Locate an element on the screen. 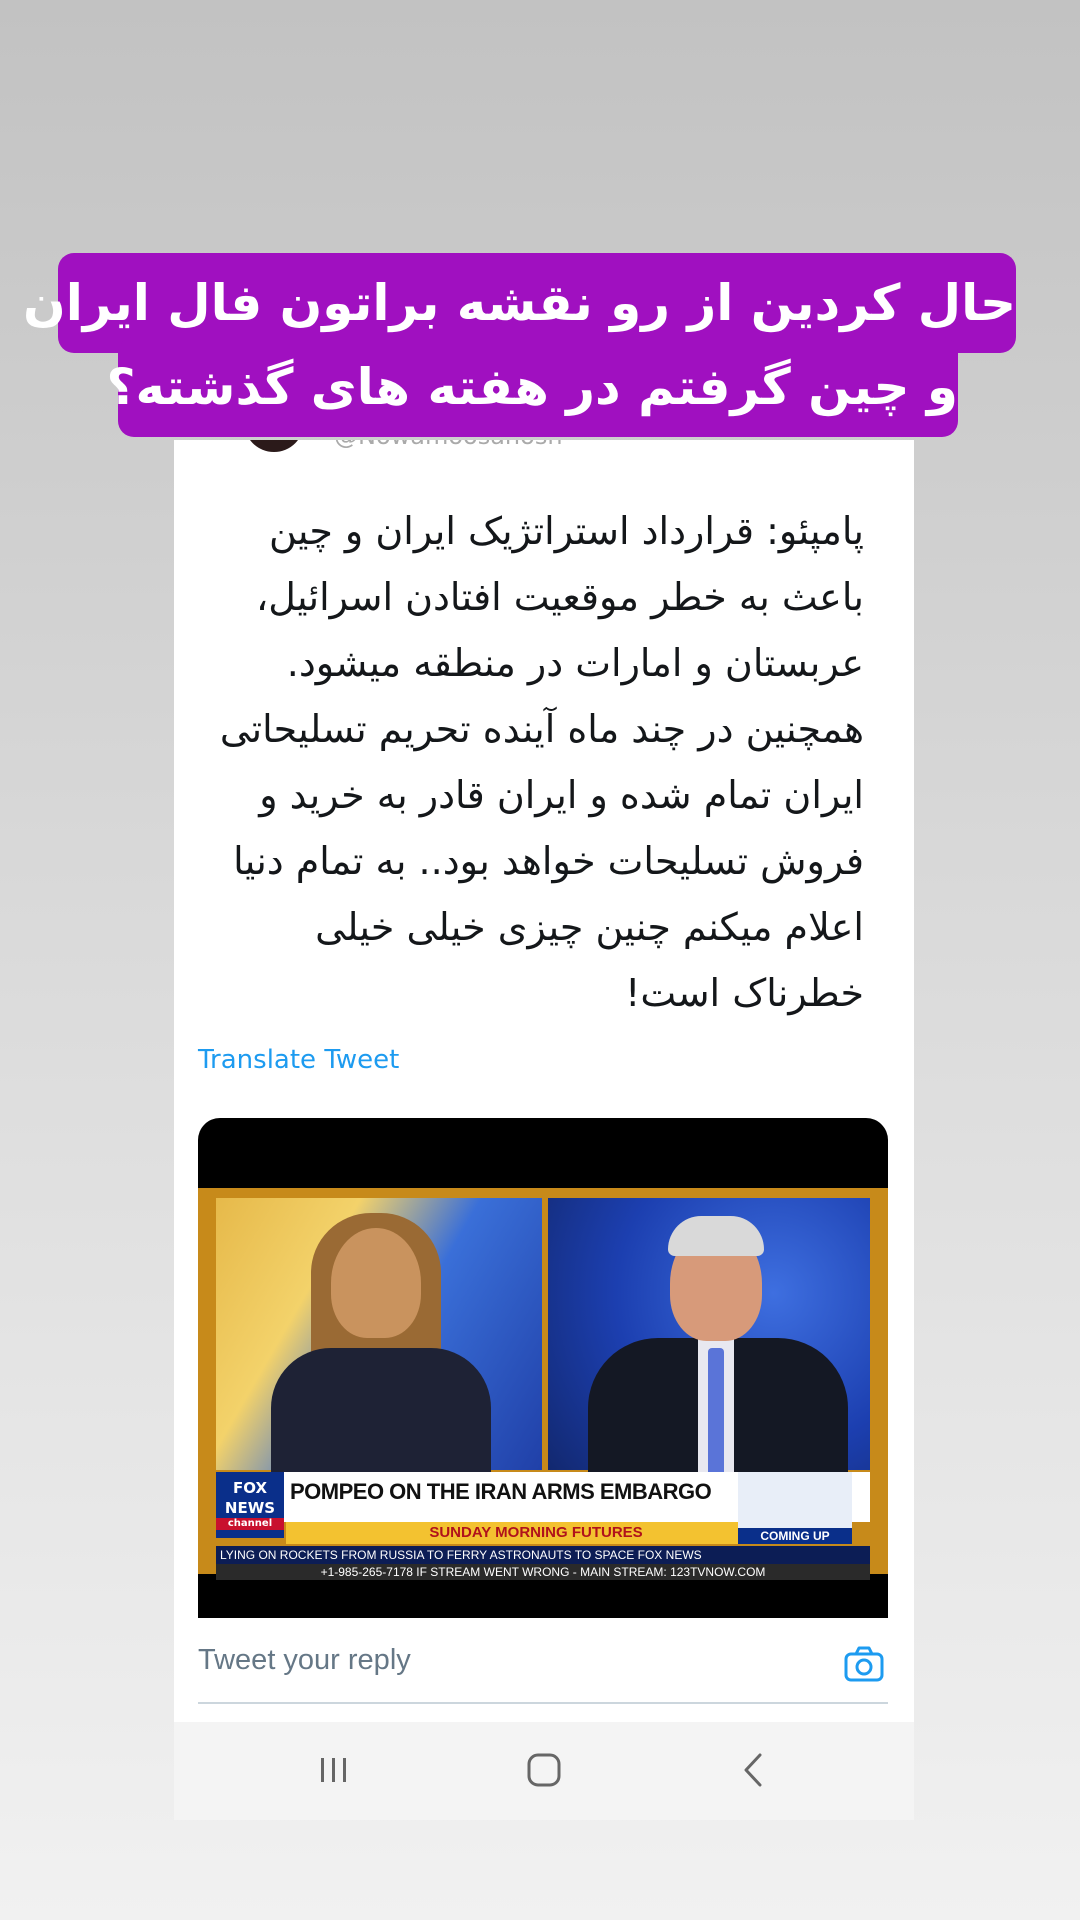 This screenshot has height=1920, width=1080. anchor-panel is located at coordinates (379, 1338).